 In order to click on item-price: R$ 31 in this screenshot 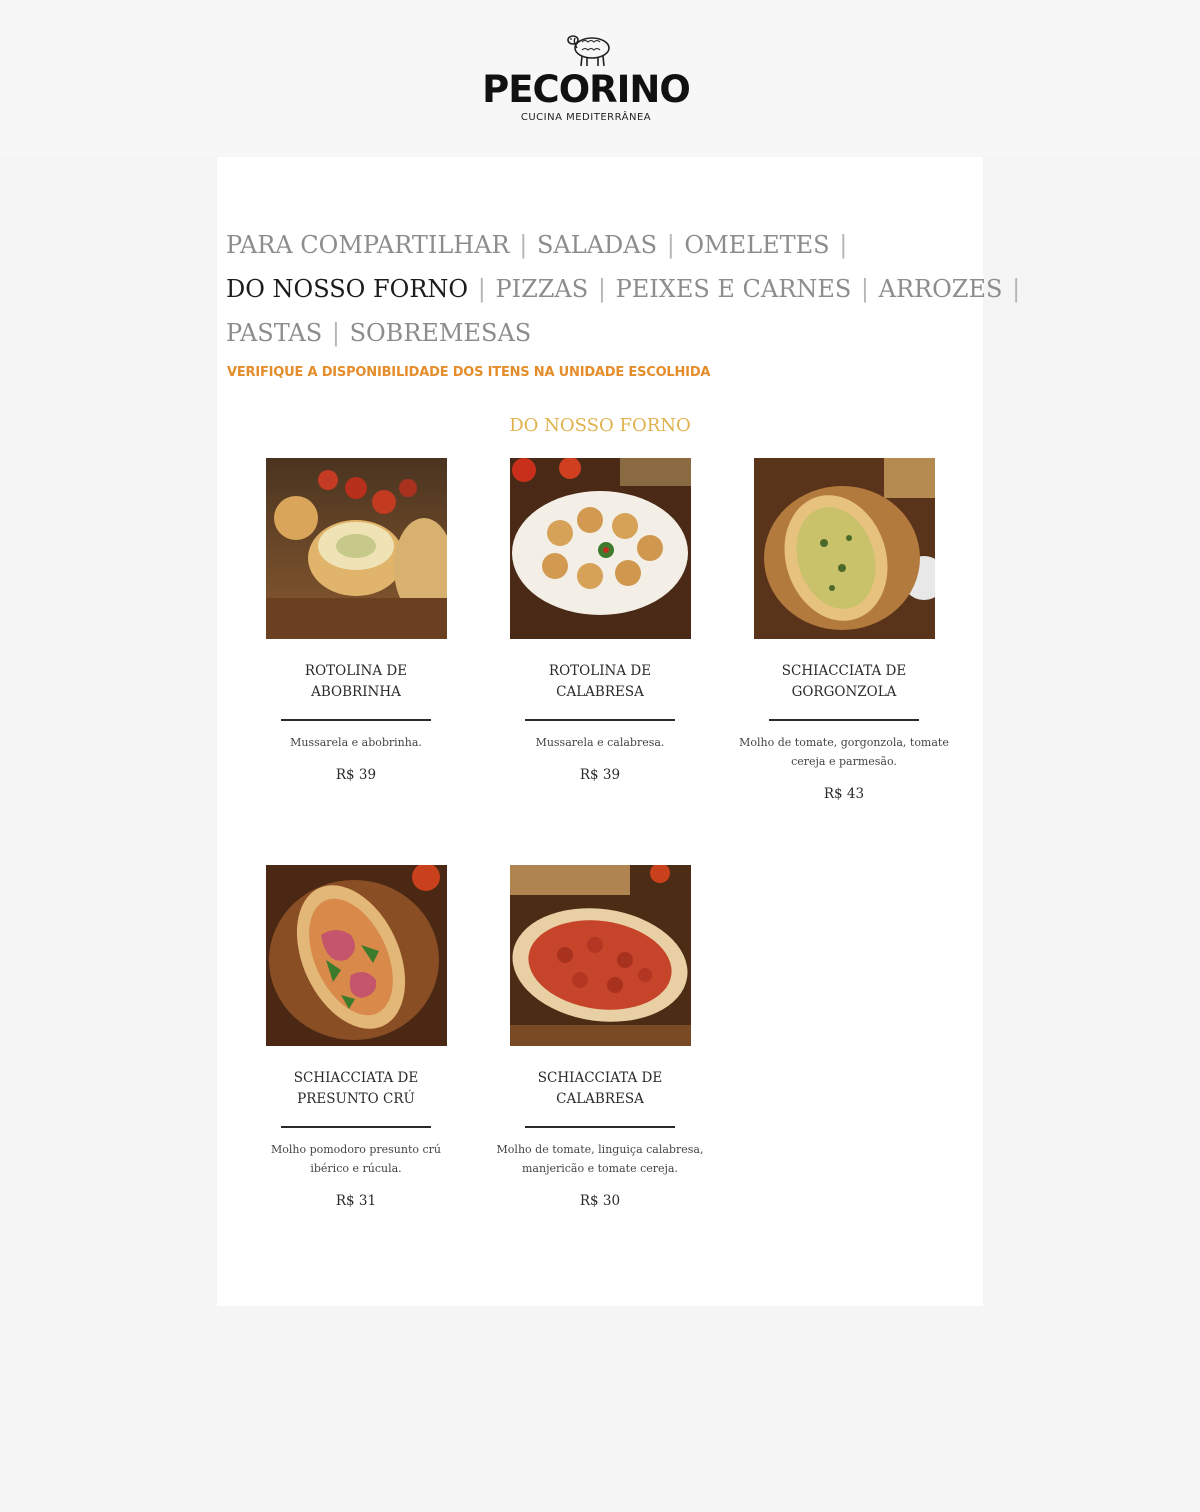, I will do `click(356, 1201)`.